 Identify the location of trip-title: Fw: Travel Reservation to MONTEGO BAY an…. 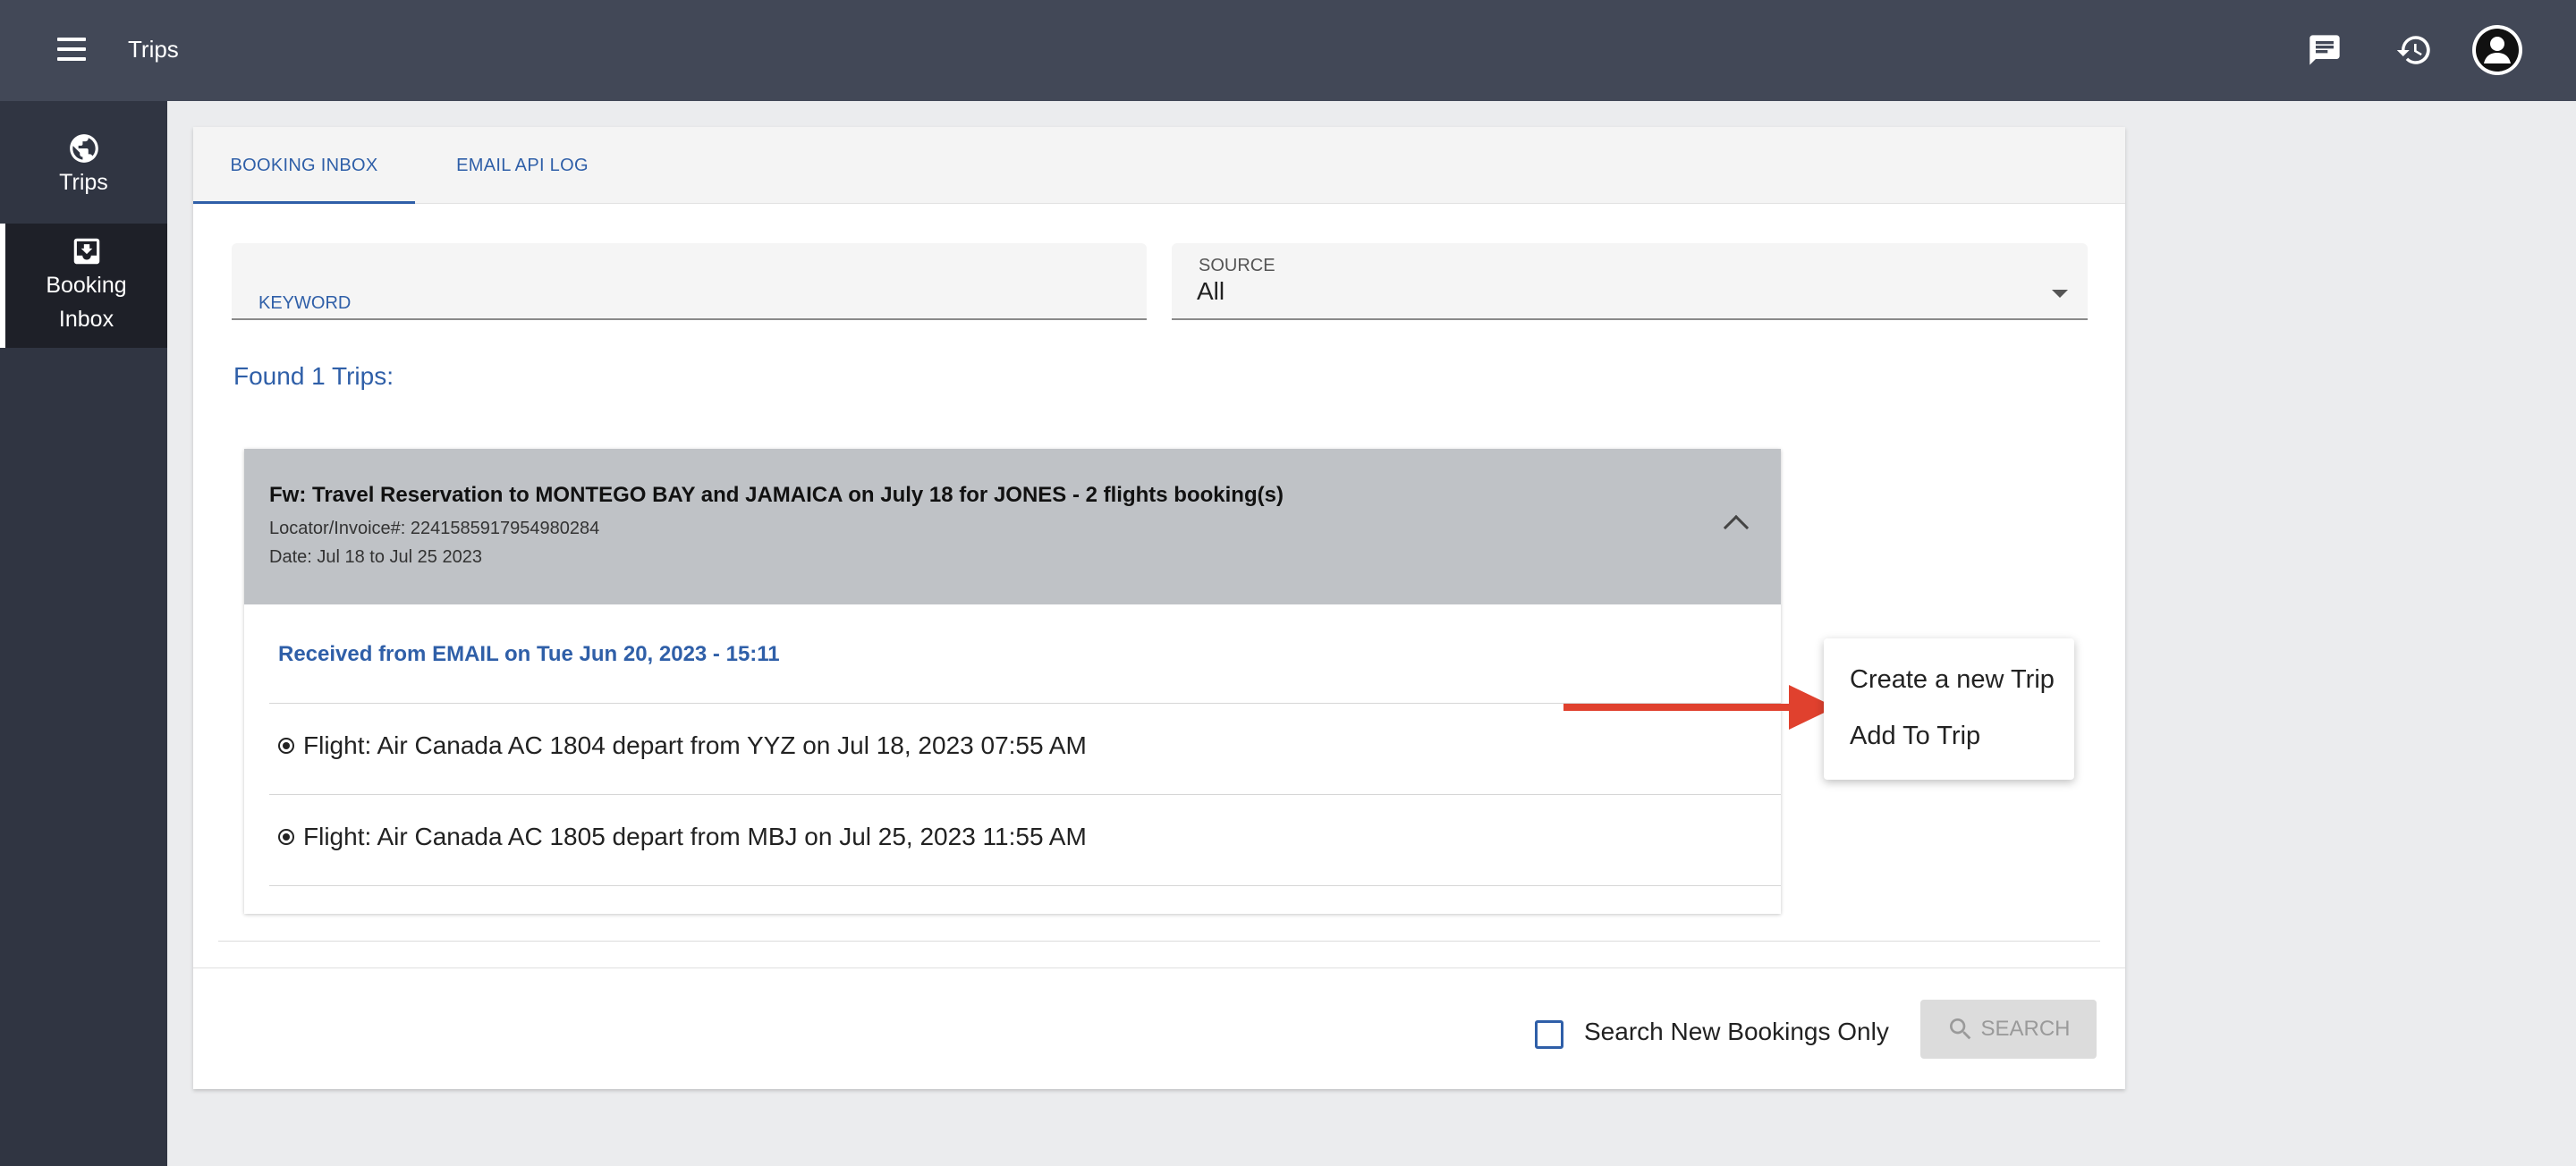
(776, 495).